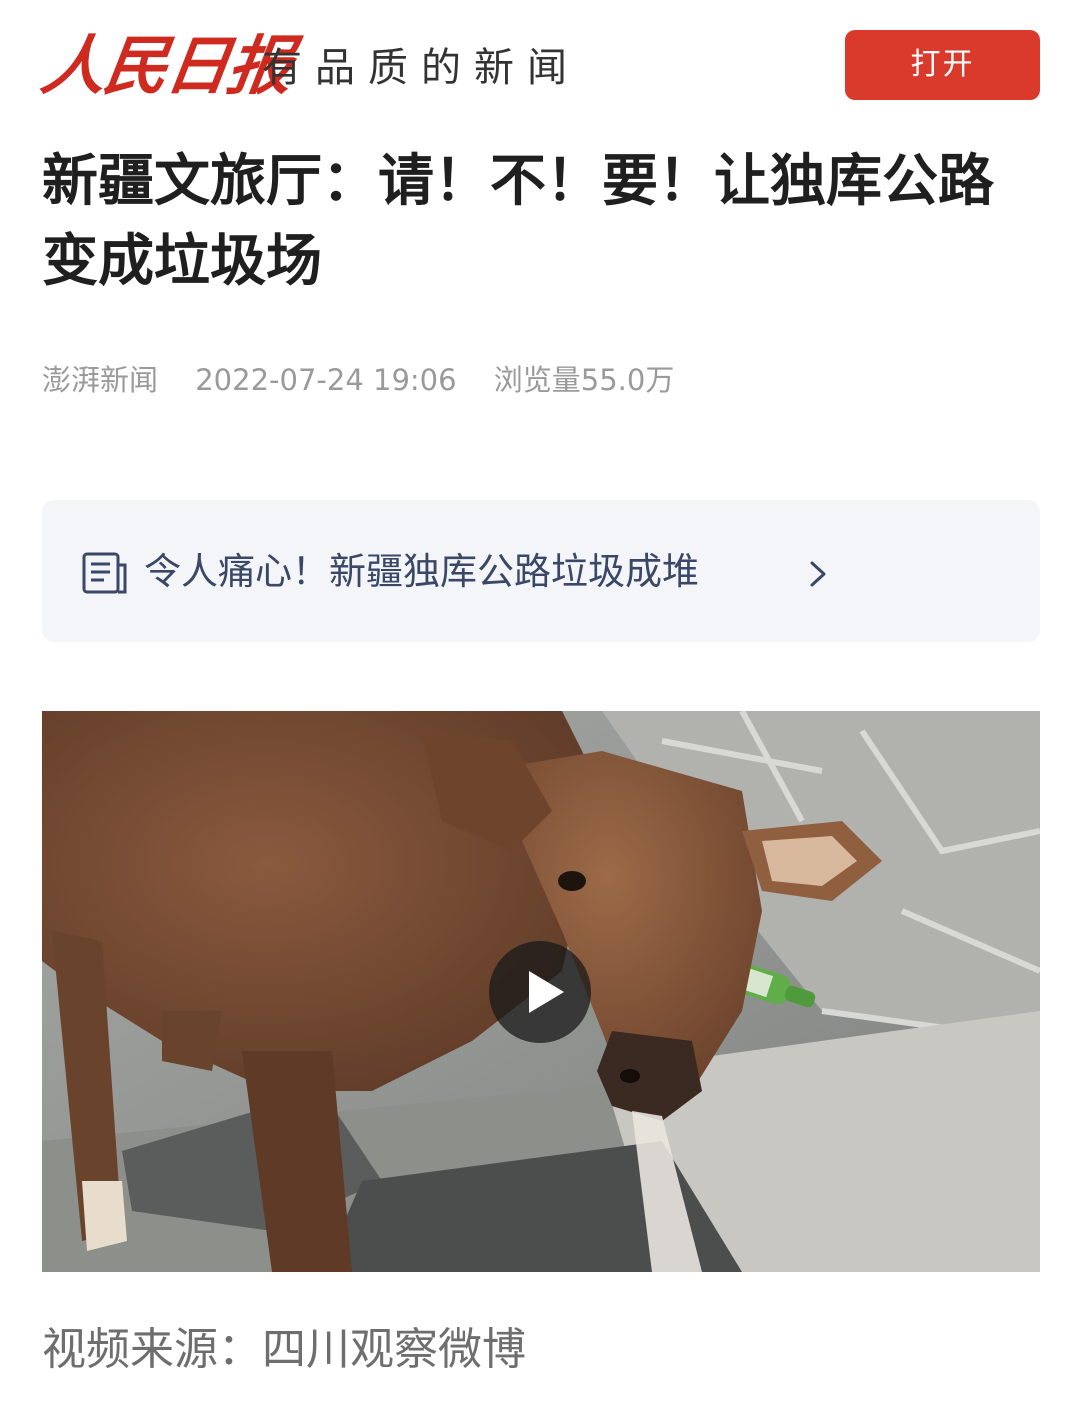  Describe the element at coordinates (818, 574) in the screenshot. I see `chevron-right-icon` at that location.